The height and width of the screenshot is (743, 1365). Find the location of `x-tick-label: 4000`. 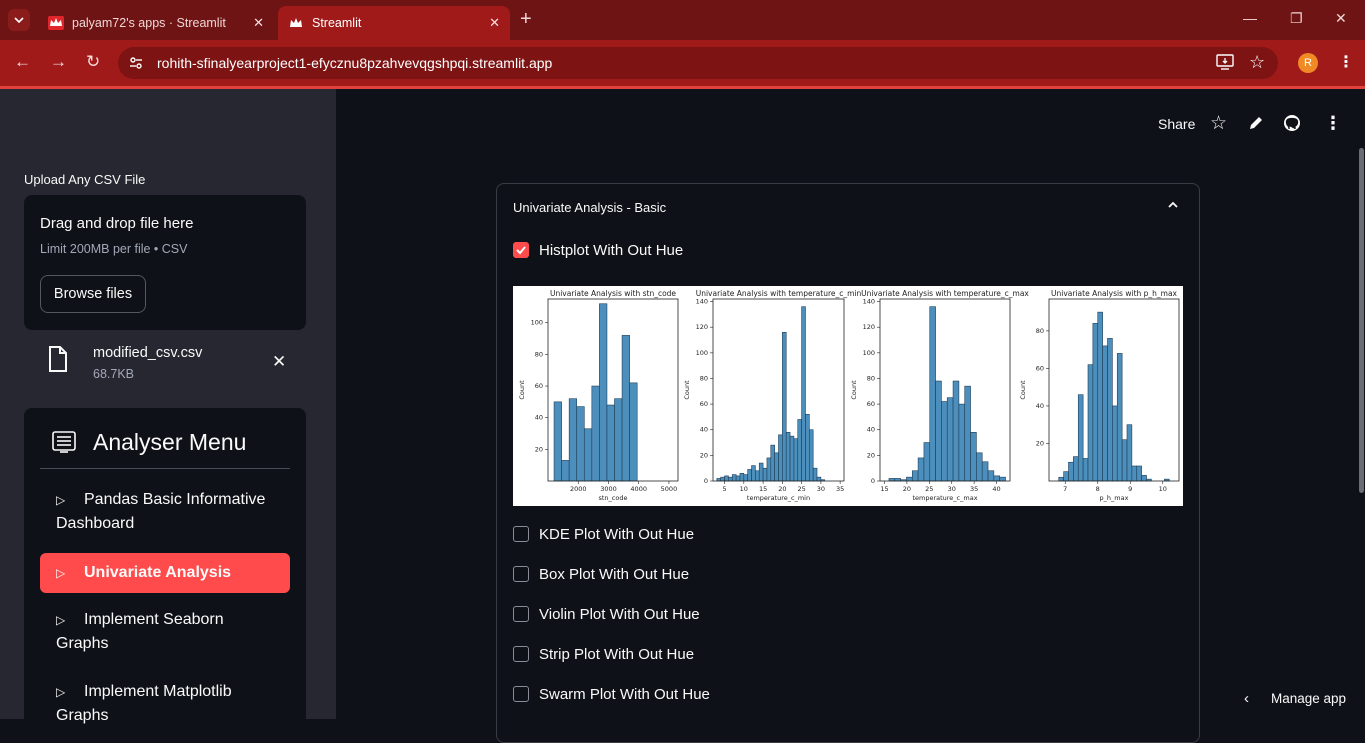

x-tick-label: 4000 is located at coordinates (638, 489).